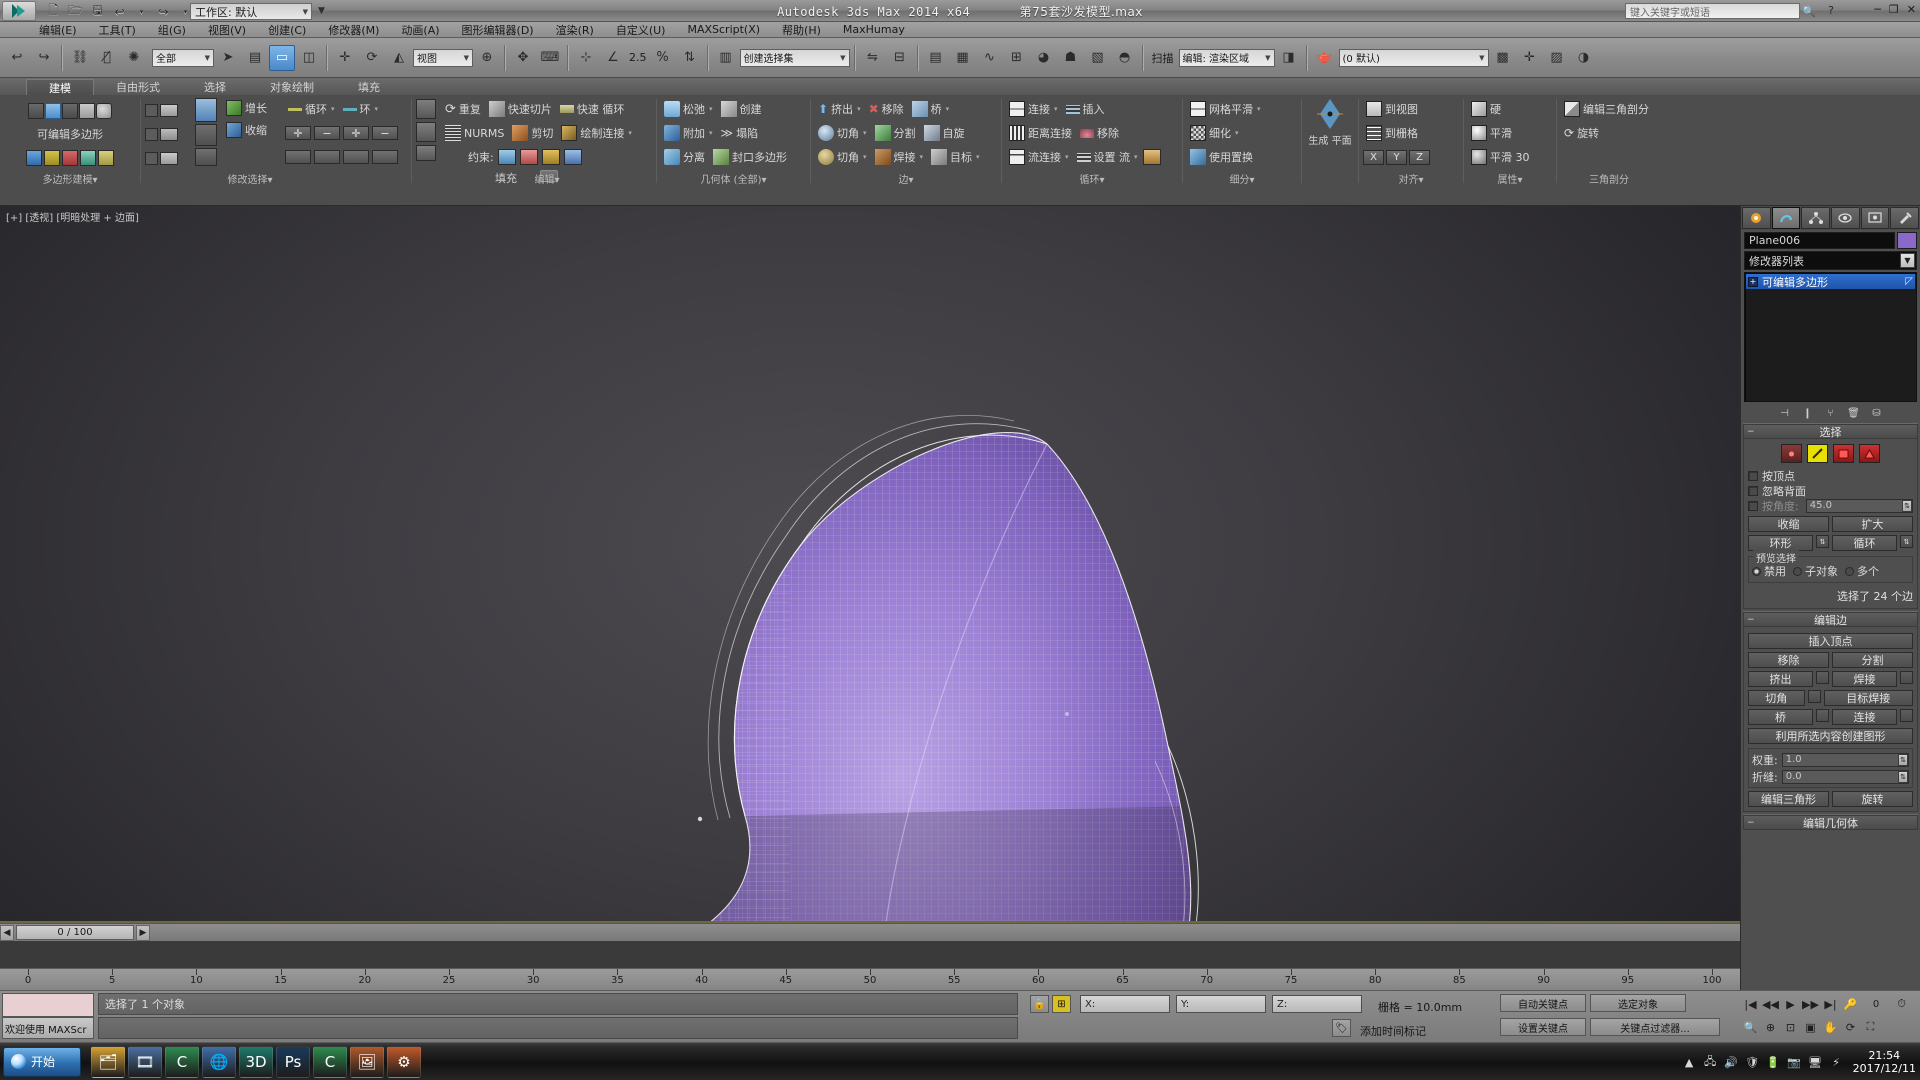 The height and width of the screenshot is (1080, 1920). I want to click on constraint-face-icon, so click(550, 157).